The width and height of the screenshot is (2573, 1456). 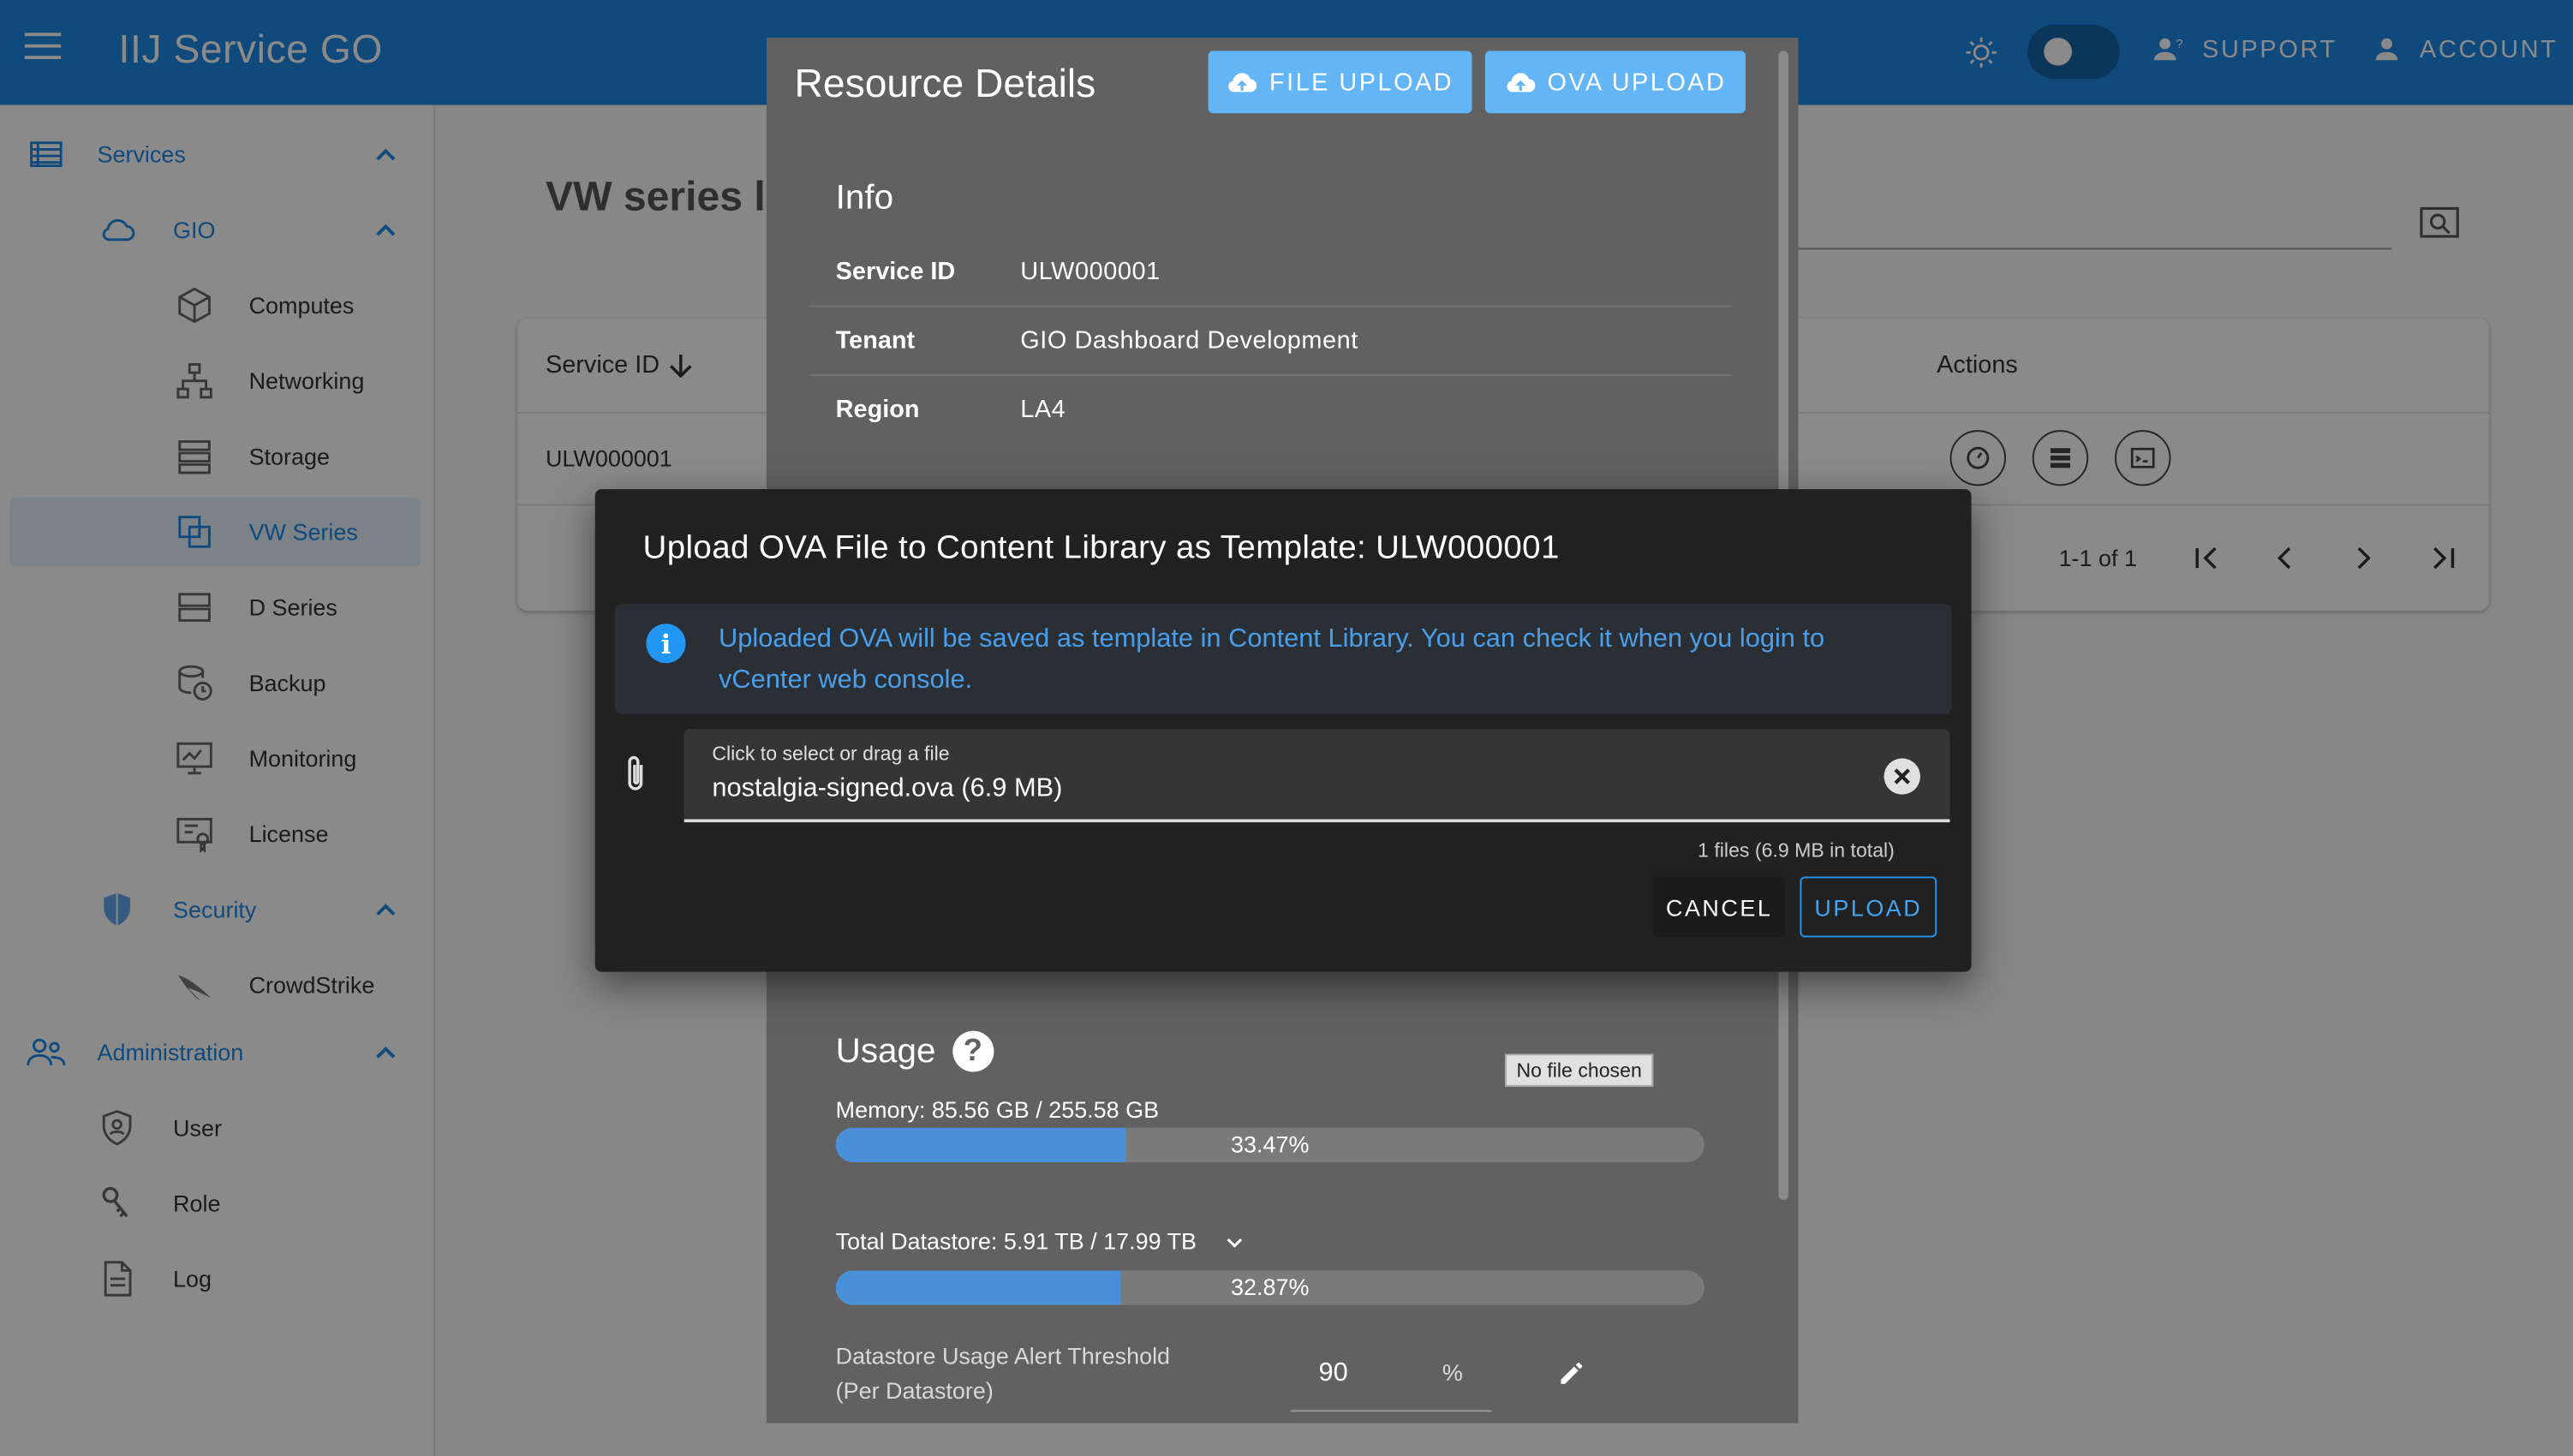 I want to click on datastore-usage-label: Total Datastore: 5.91 TB / 17.99 TB, so click(x=1039, y=1241).